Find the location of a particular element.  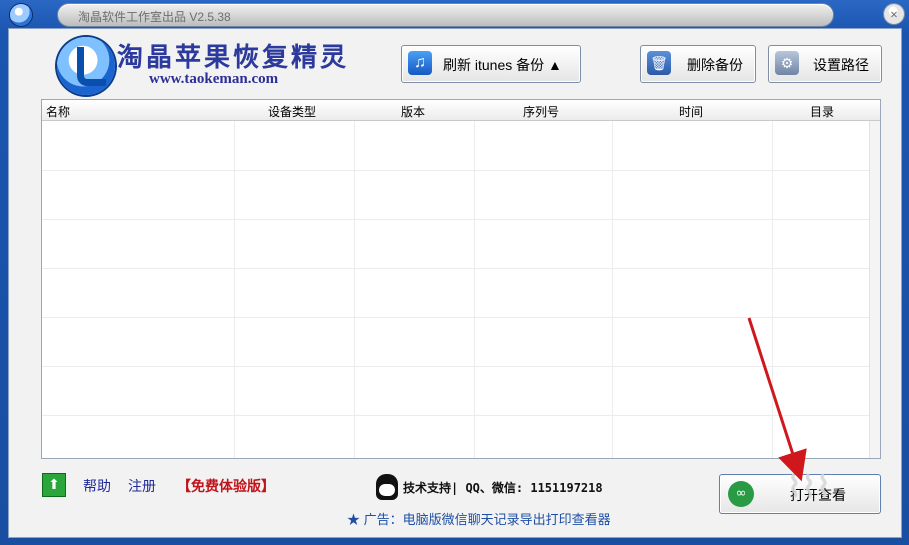

arrow-line is located at coordinates (777, 399).